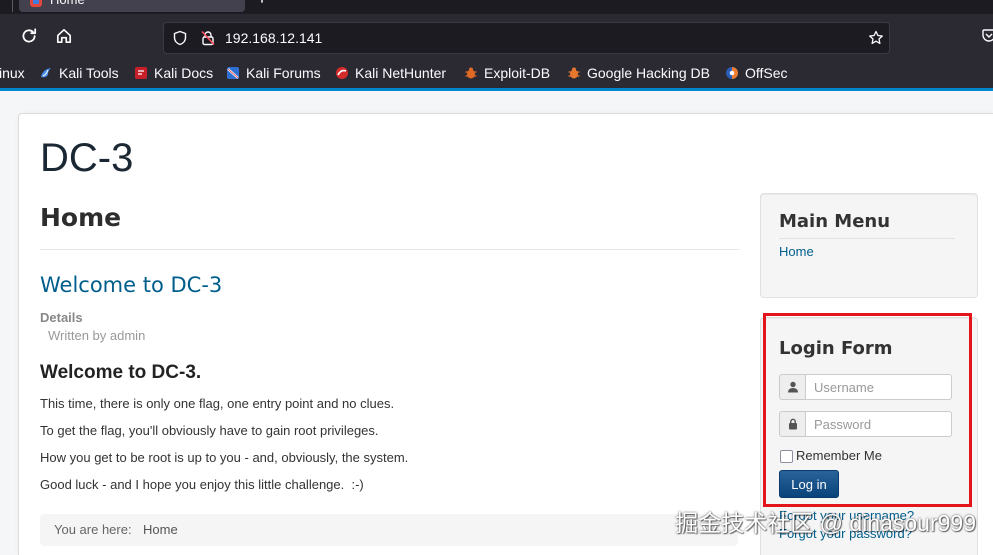 The image size is (993, 555). Describe the element at coordinates (67, 4) in the screenshot. I see `tab-title: Home` at that location.